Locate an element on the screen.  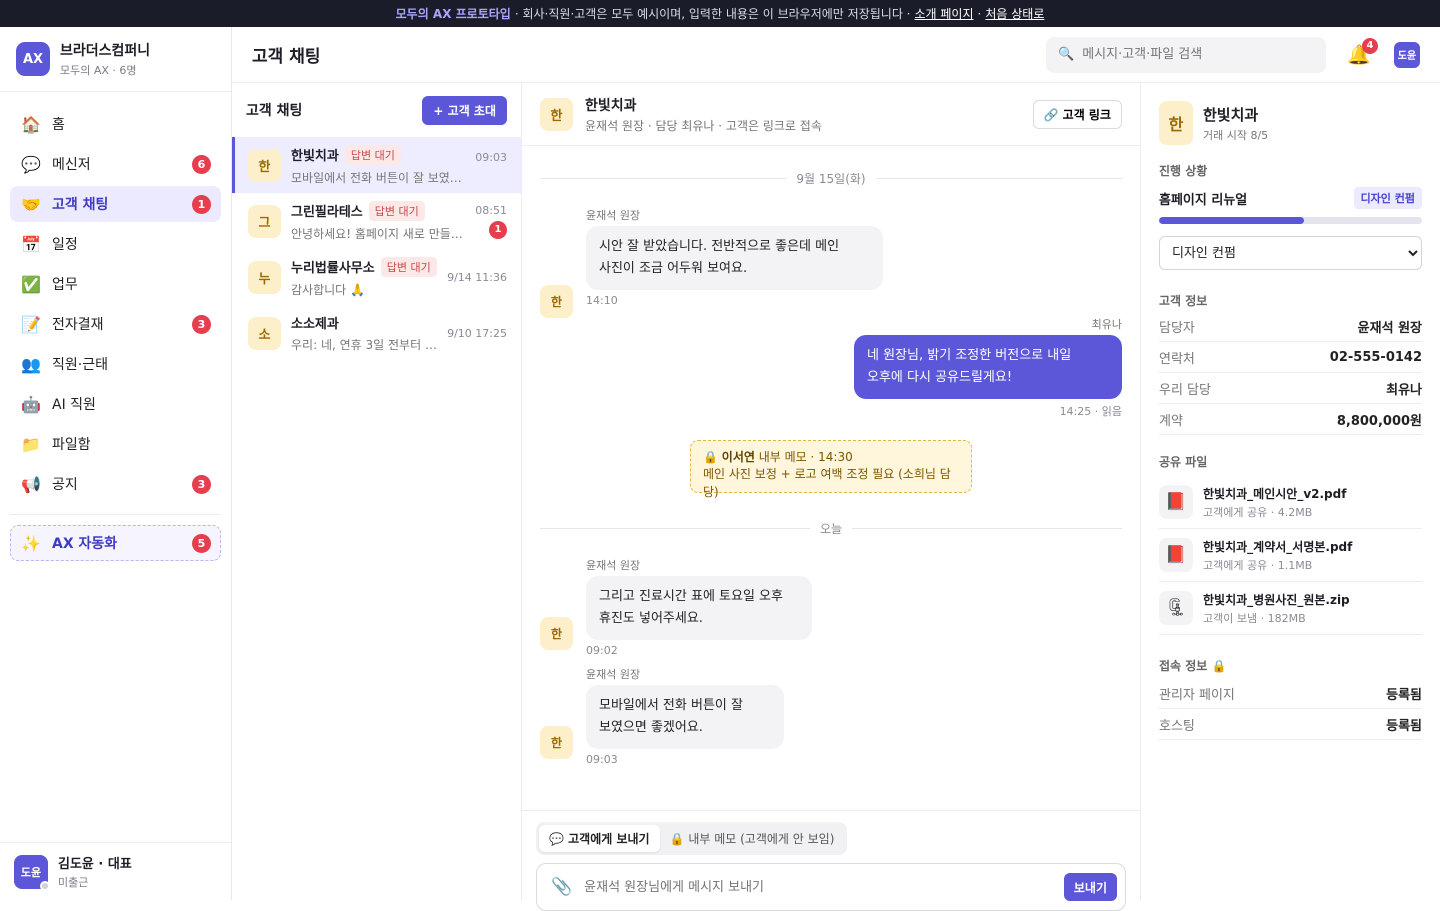
message-time: 09:03 is located at coordinates (602, 760).